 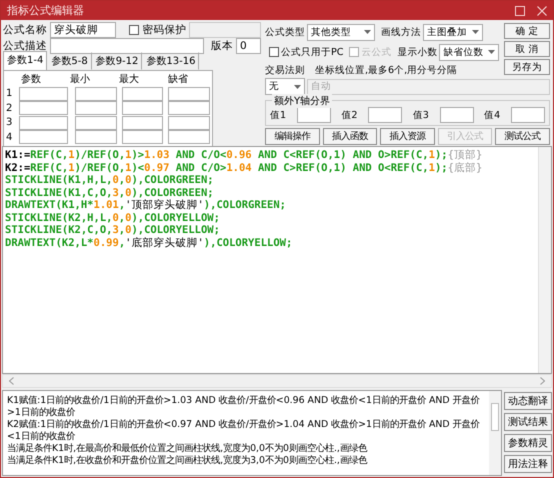 I want to click on checkbox-label: 公式只用于PC, so click(x=312, y=52).